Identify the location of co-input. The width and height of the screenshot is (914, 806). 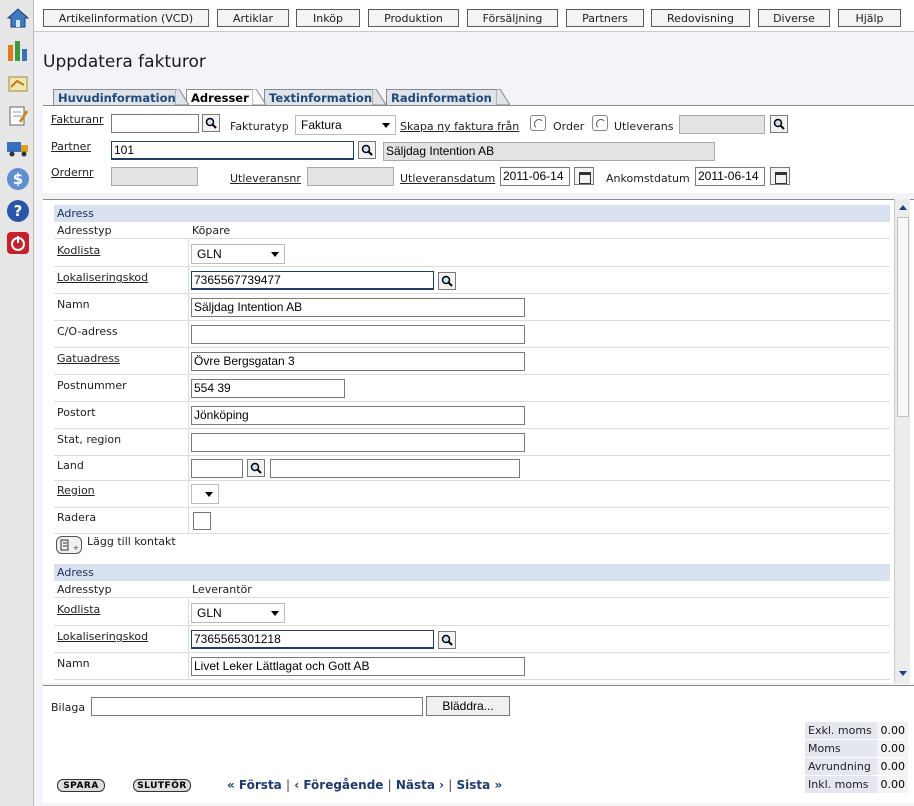
(358, 334).